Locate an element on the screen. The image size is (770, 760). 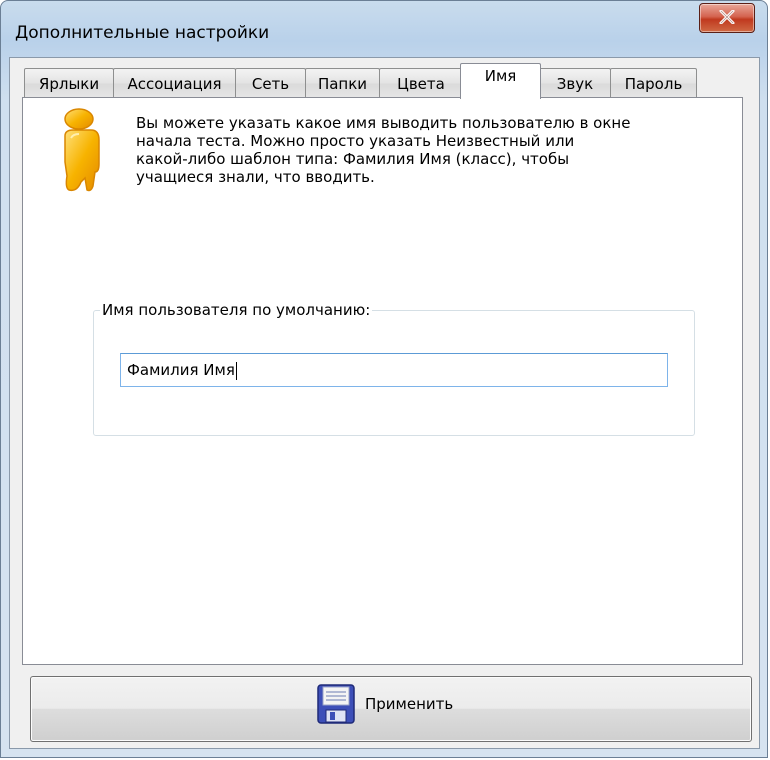
default-name-value: Фамилия Имя is located at coordinates (181, 370).